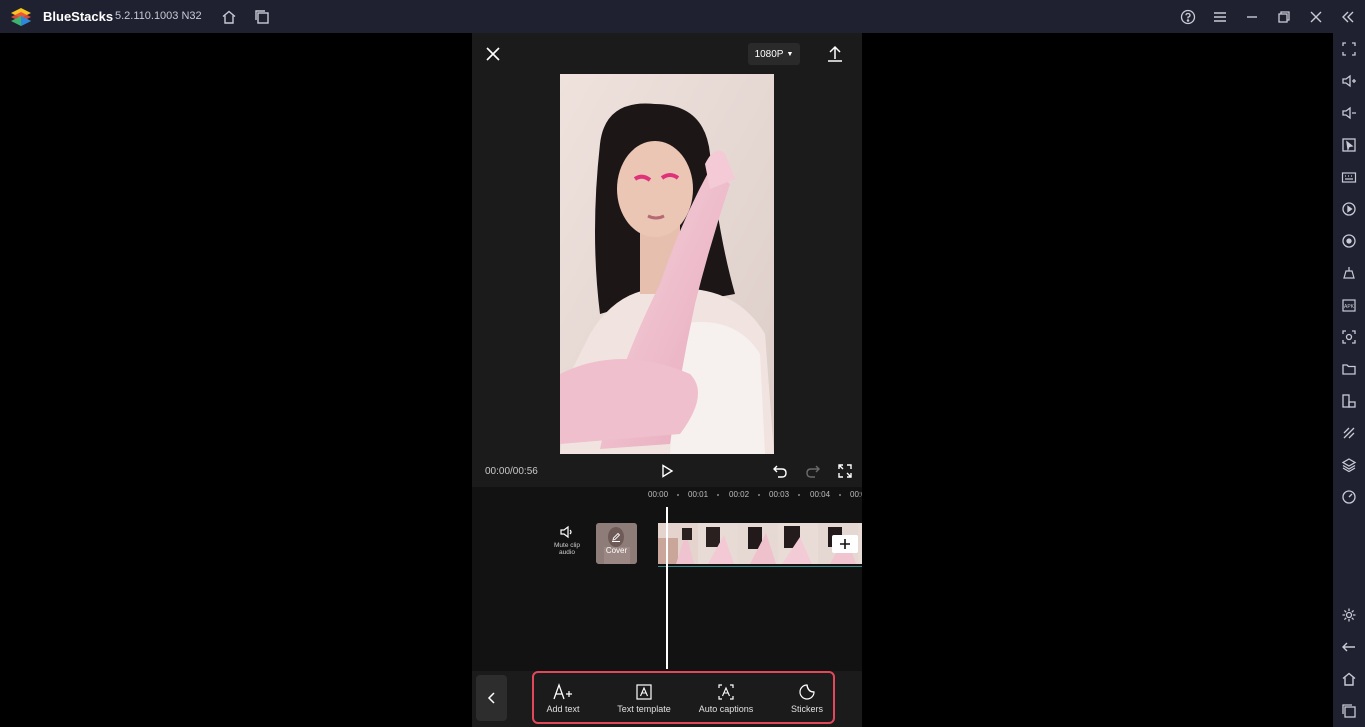 Image resolution: width=1365 pixels, height=727 pixels. I want to click on performance-icon, so click(1349, 497).